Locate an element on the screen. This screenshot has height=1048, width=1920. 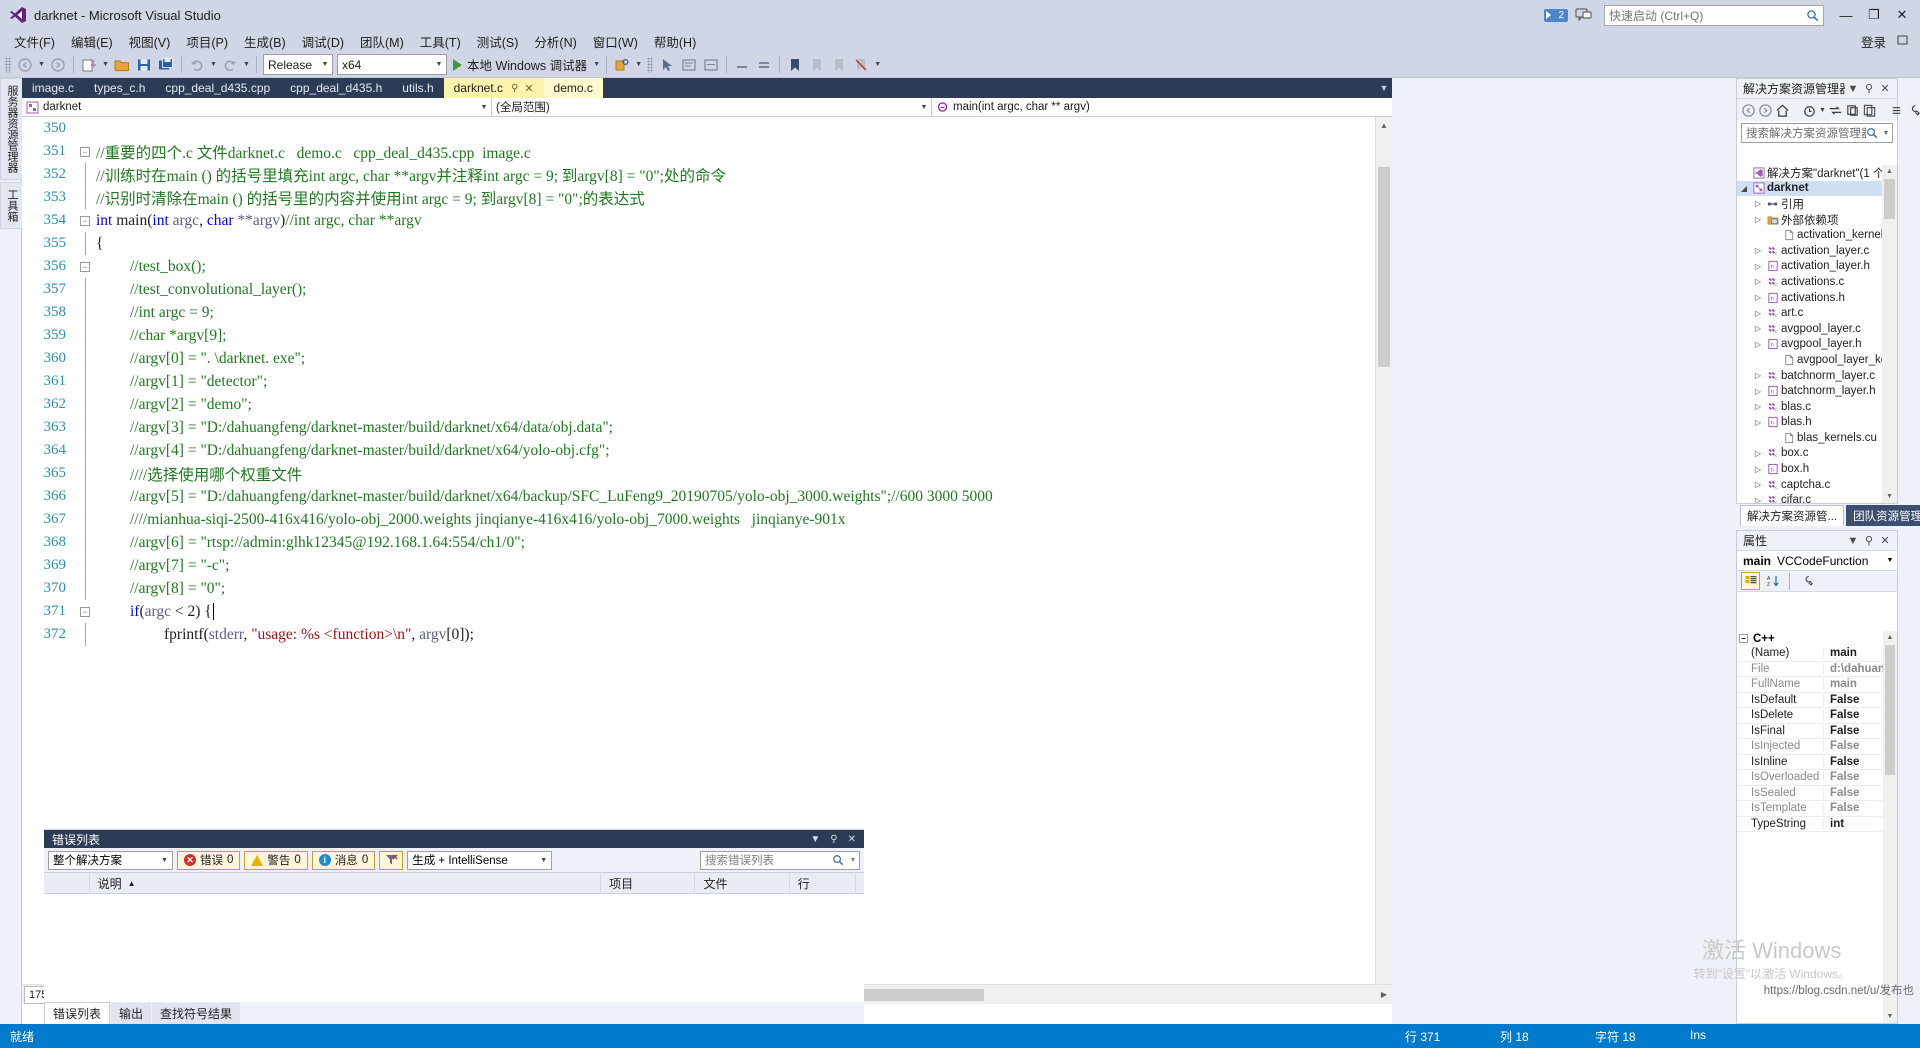
restore-down-icon is located at coordinates (1904, 41).